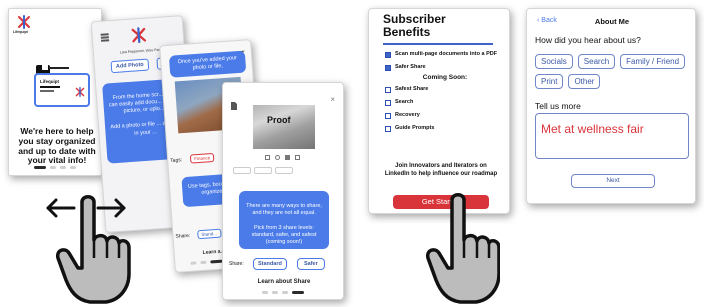 Image resolution: width=704 pixels, height=307 pixels. What do you see at coordinates (332, 99) in the screenshot?
I see `close-icon: ×` at bounding box center [332, 99].